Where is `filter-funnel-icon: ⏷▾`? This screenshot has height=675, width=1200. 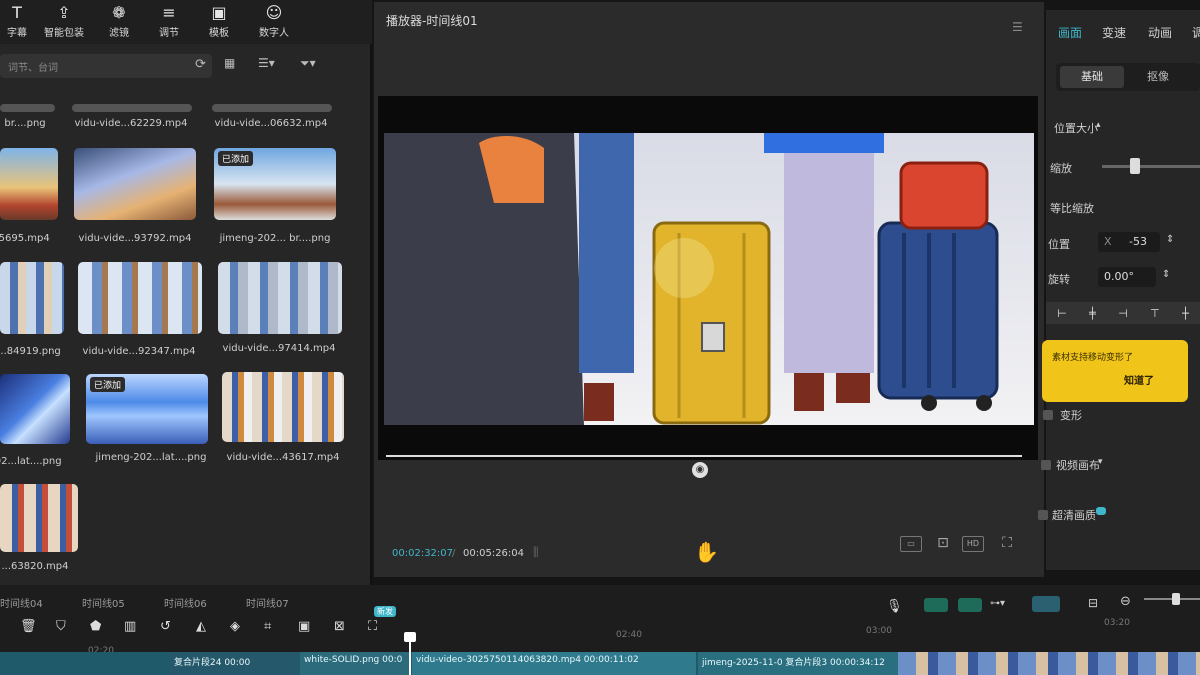 filter-funnel-icon: ⏷▾ is located at coordinates (308, 63).